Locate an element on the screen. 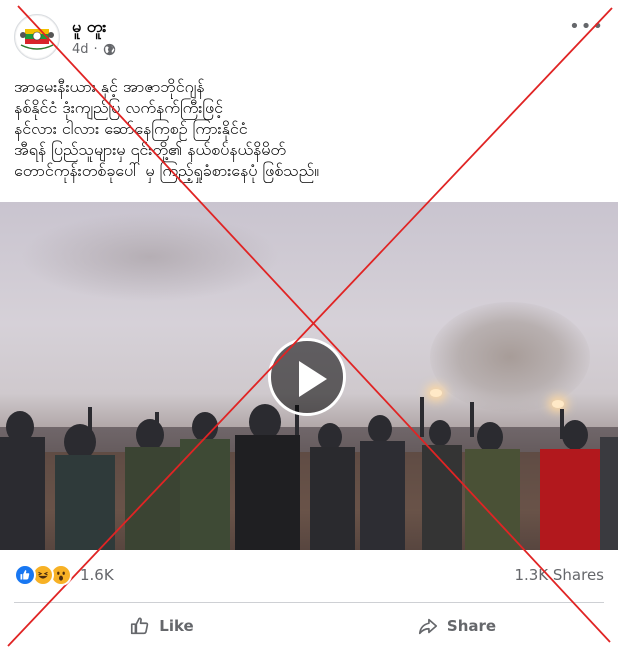  actions-divider is located at coordinates (309, 602).